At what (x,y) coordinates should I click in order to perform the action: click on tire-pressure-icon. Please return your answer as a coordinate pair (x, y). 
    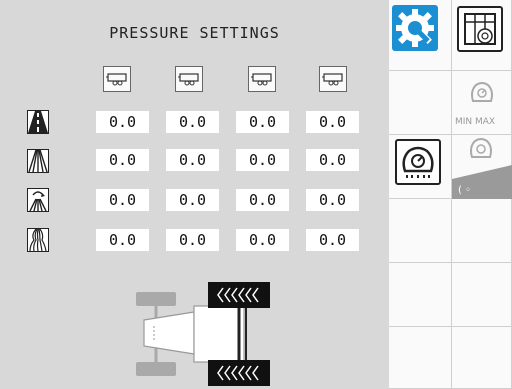
    Looking at the image, I should click on (418, 162).